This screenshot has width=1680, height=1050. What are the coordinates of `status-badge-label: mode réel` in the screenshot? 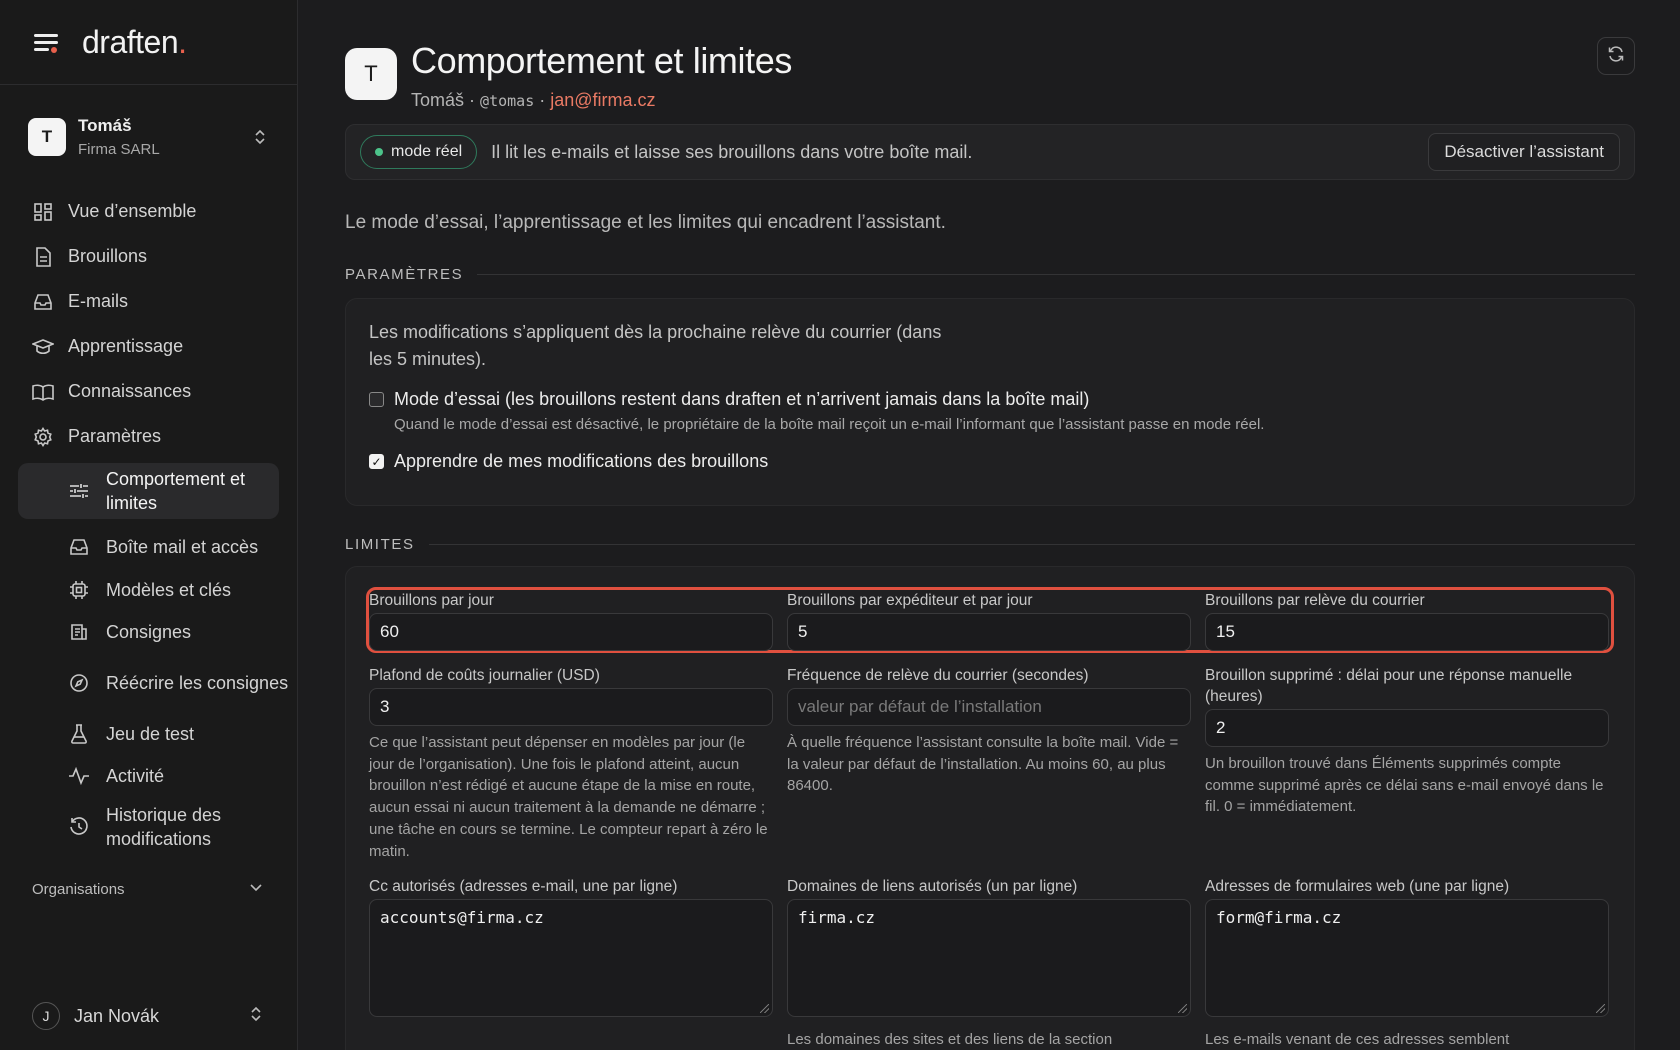 It's located at (427, 151).